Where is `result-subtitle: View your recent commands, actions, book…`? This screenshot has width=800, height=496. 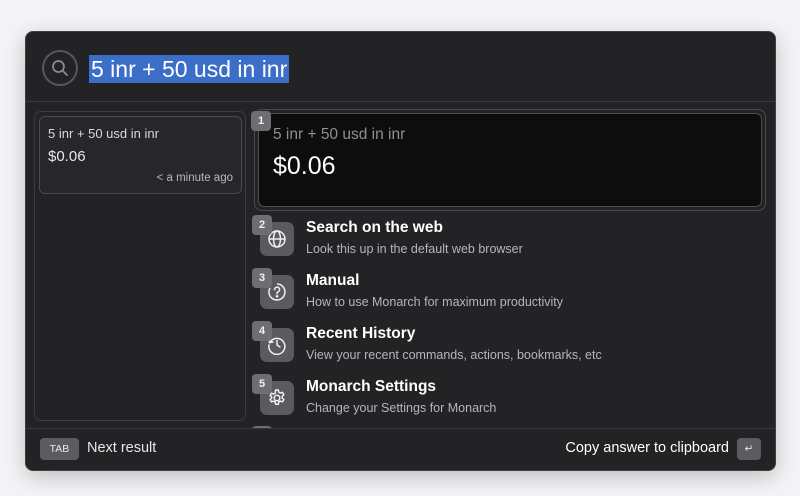 result-subtitle: View your recent commands, actions, book… is located at coordinates (454, 355).